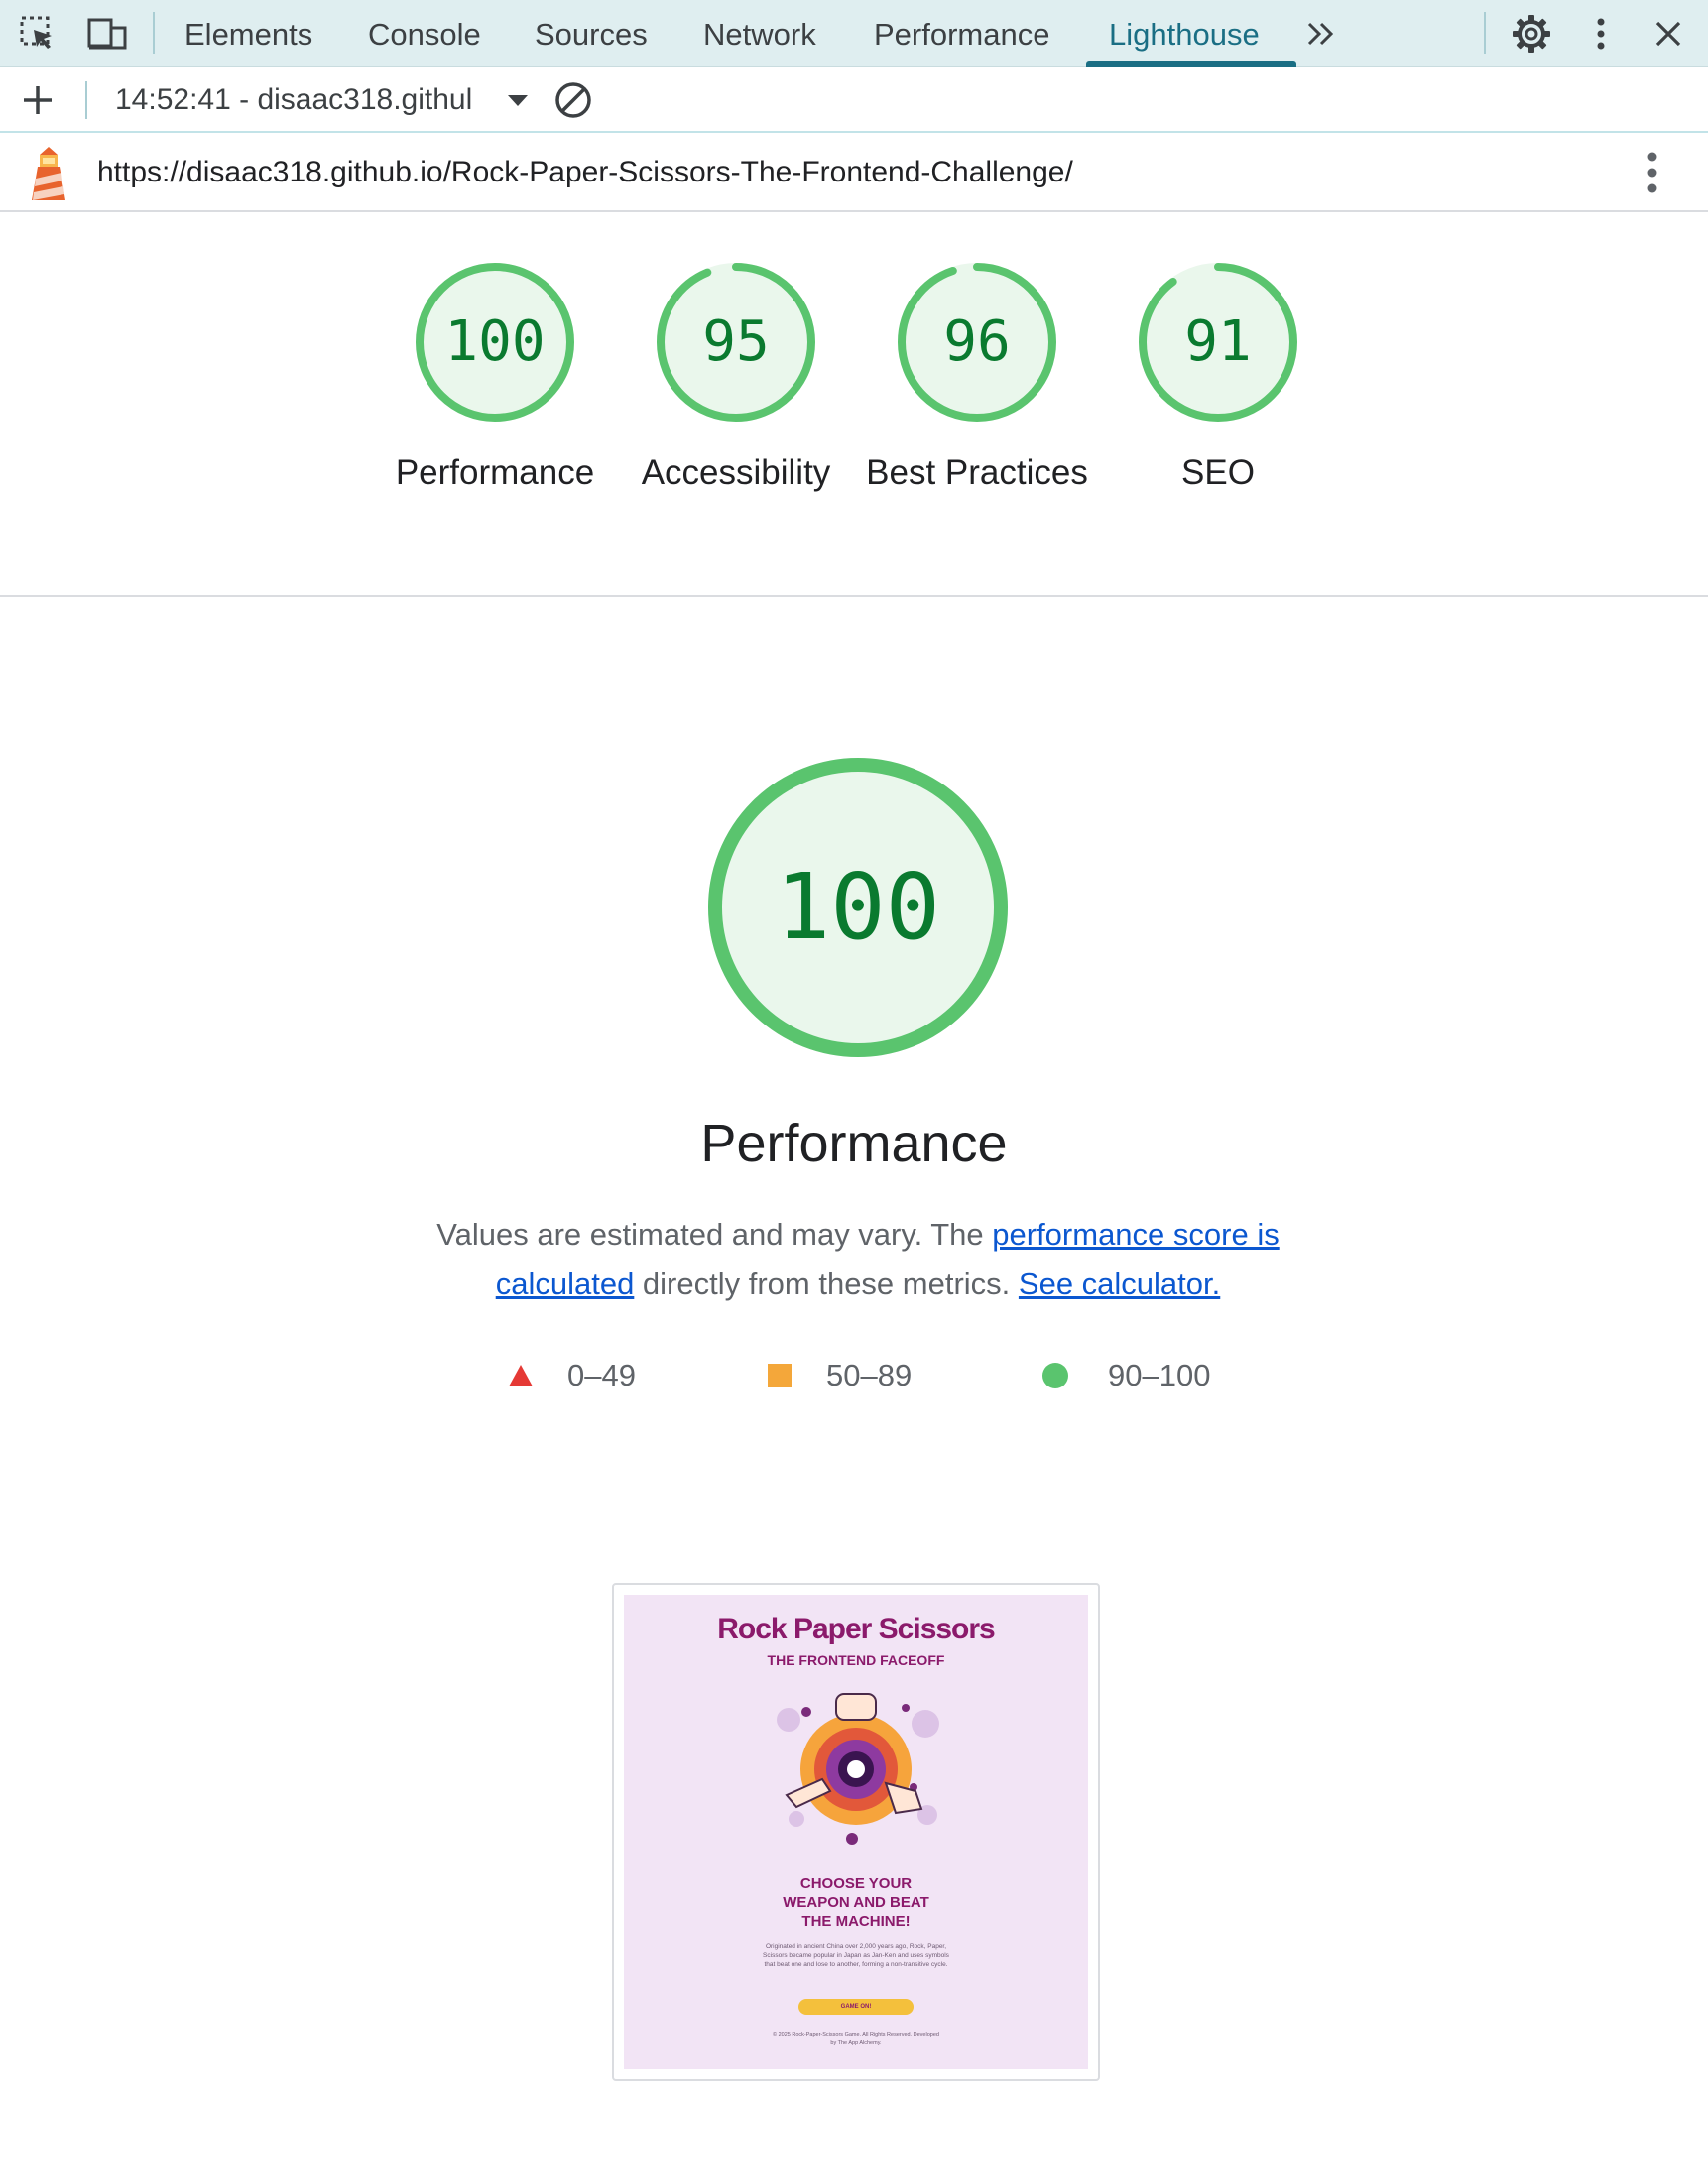 The height and width of the screenshot is (2170, 1708). What do you see at coordinates (736, 472) in the screenshot?
I see `score-label: Accessibility` at bounding box center [736, 472].